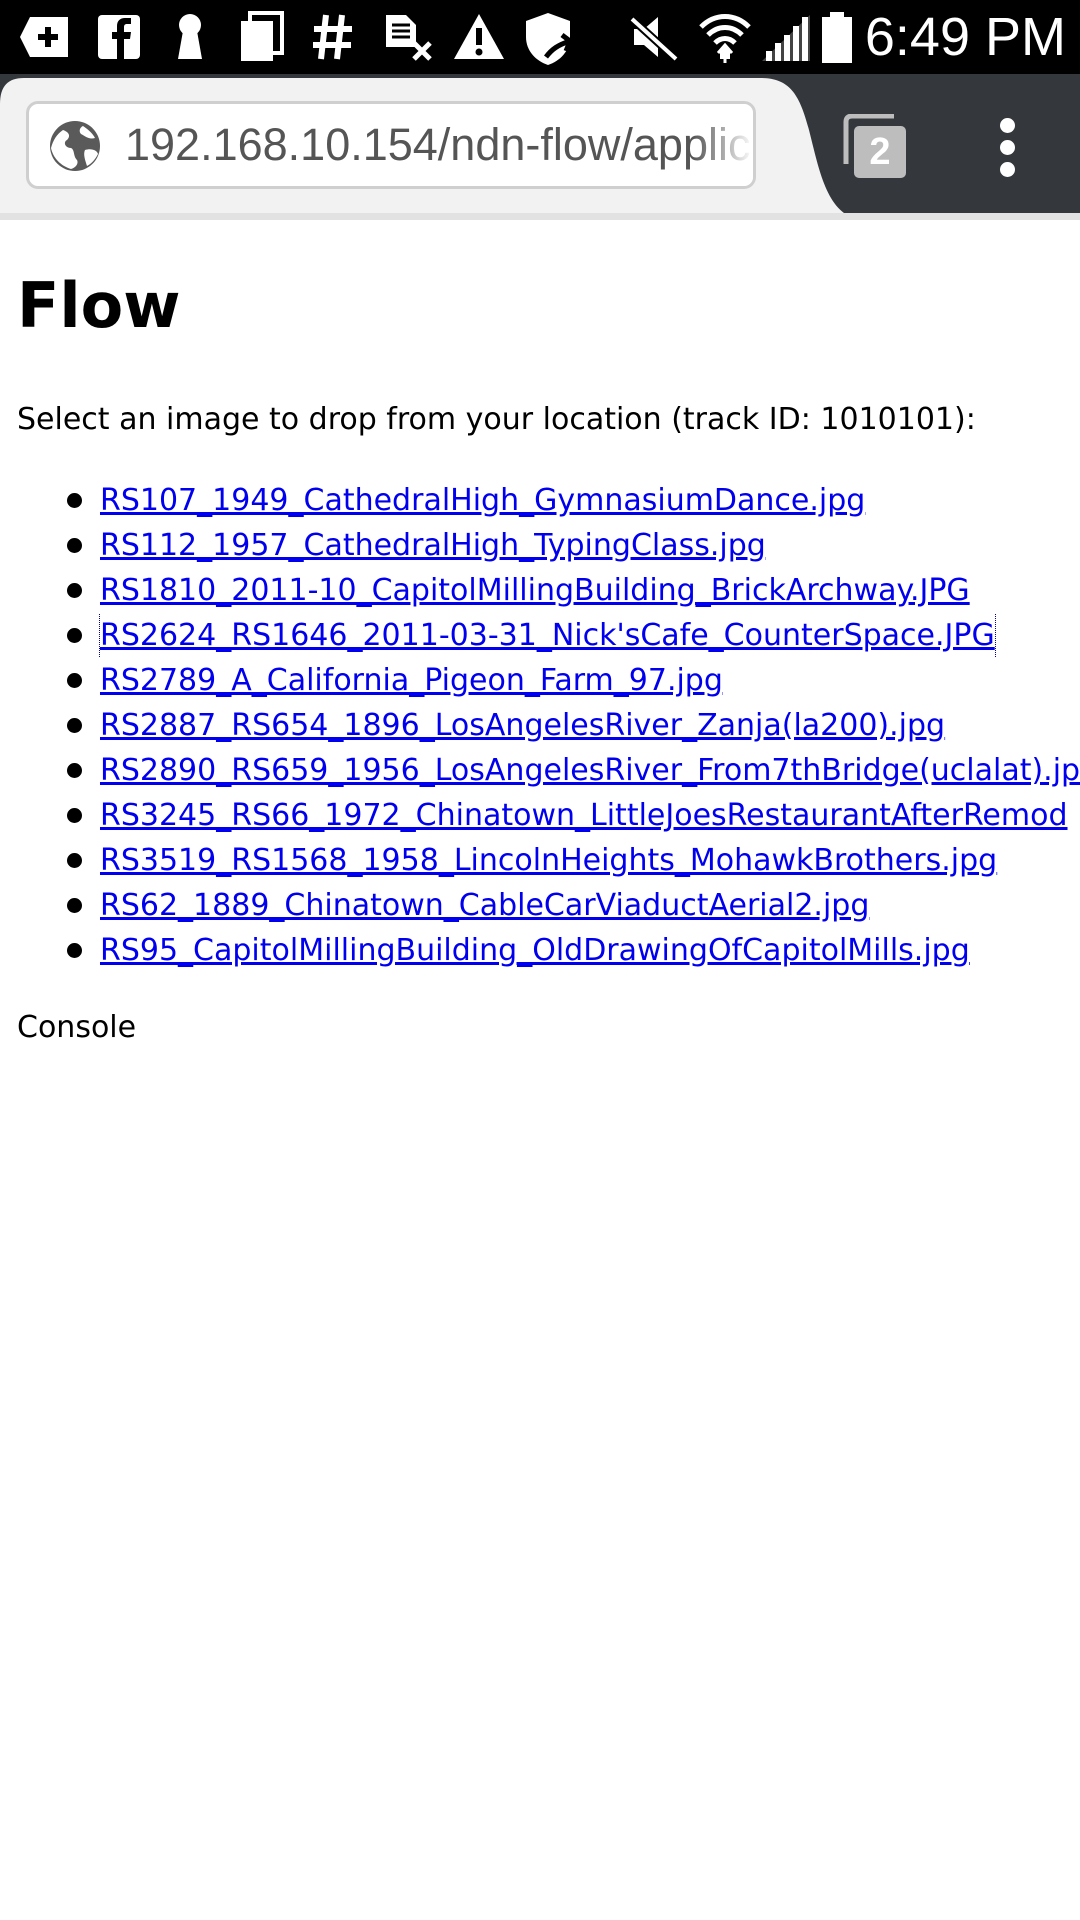  Describe the element at coordinates (99, 305) in the screenshot. I see `page-title: Flow` at that location.